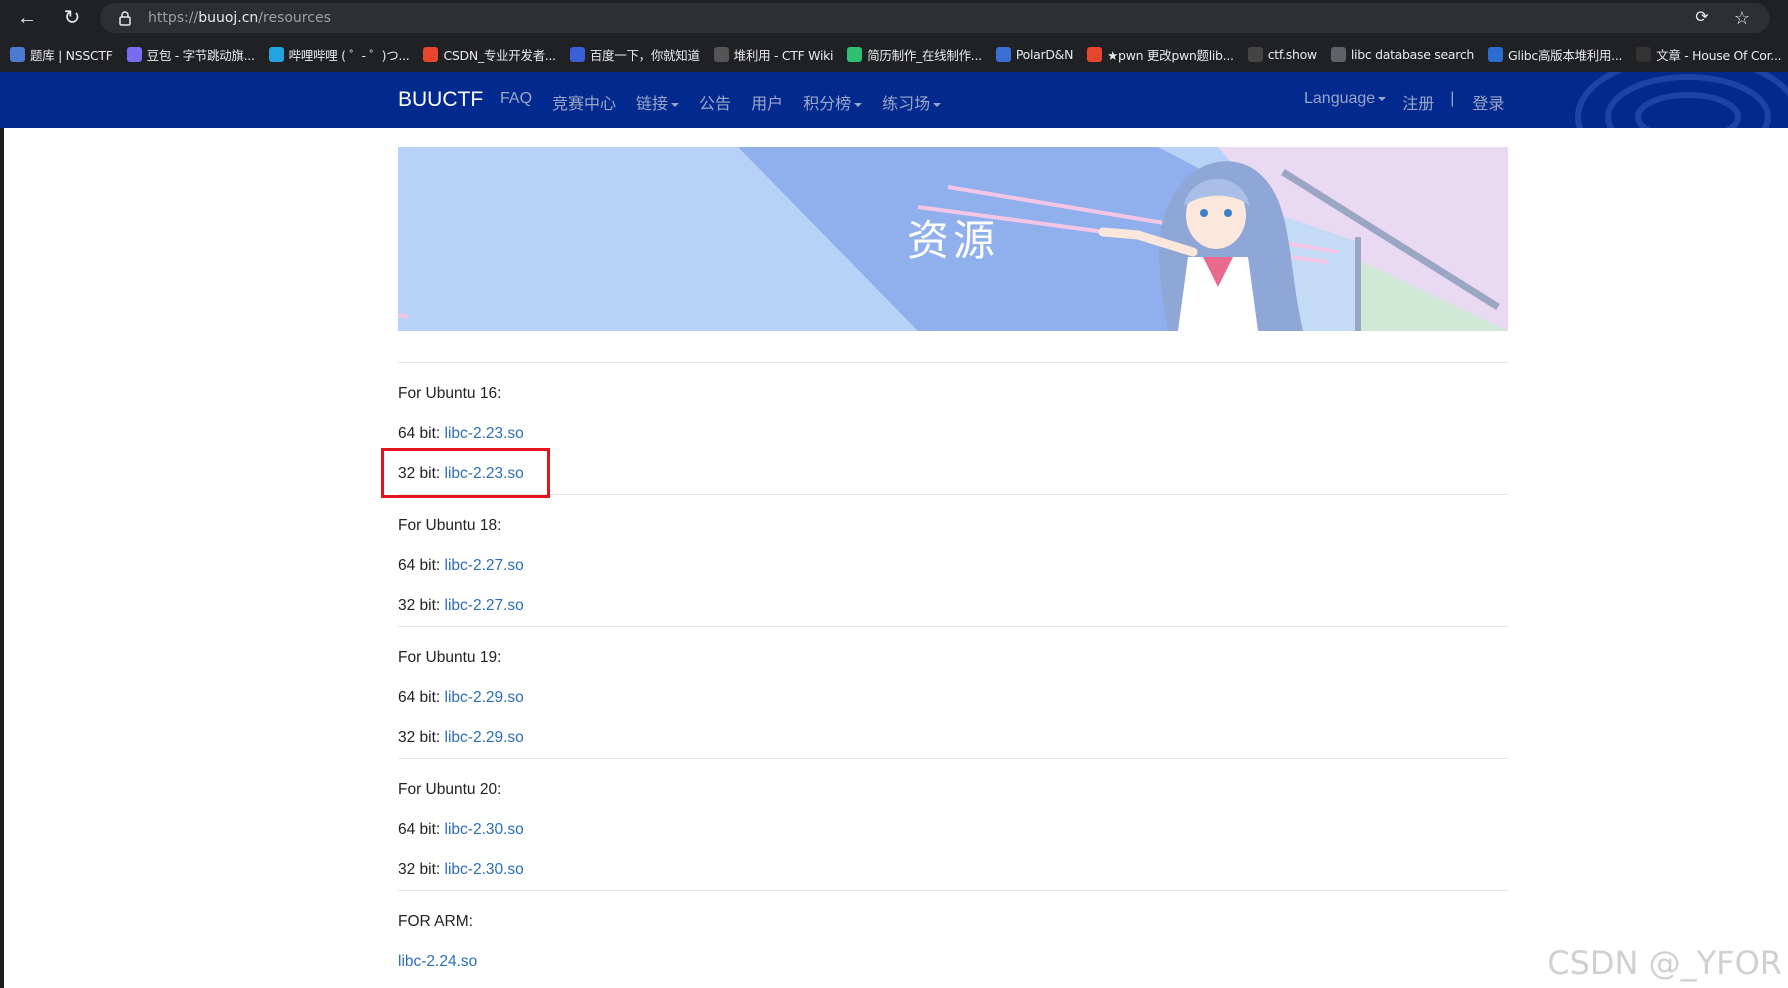 The image size is (1788, 988). I want to click on bookmark-item: PolarD&N, so click(1034, 54).